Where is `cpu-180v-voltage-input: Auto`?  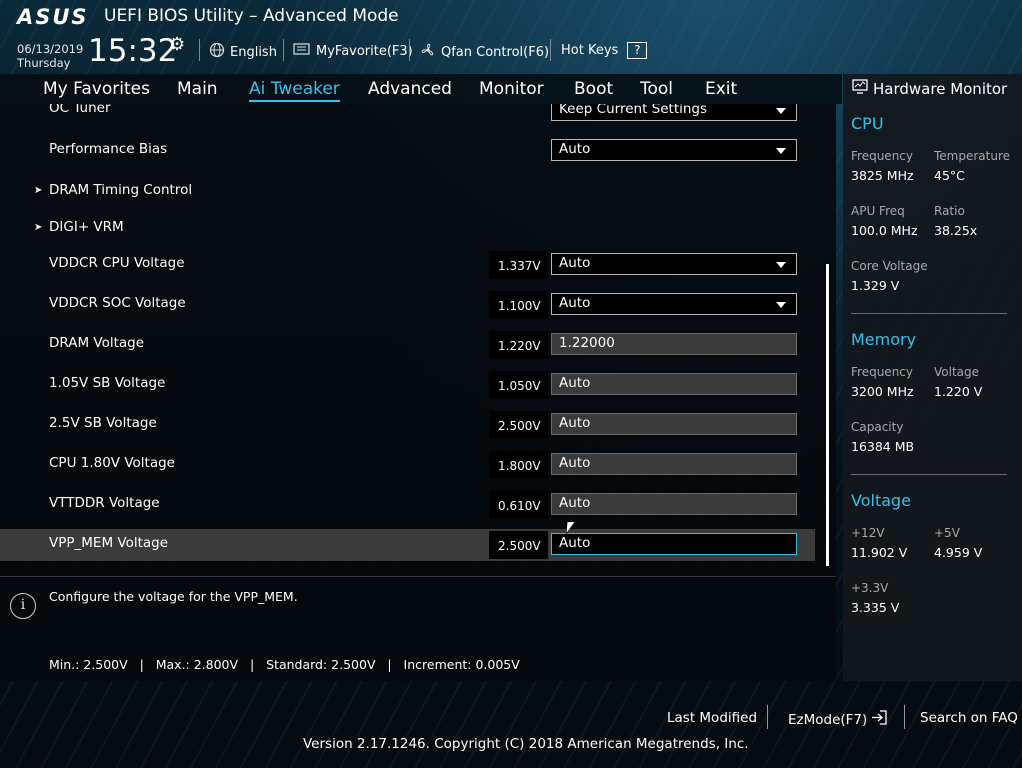 cpu-180v-voltage-input: Auto is located at coordinates (674, 464).